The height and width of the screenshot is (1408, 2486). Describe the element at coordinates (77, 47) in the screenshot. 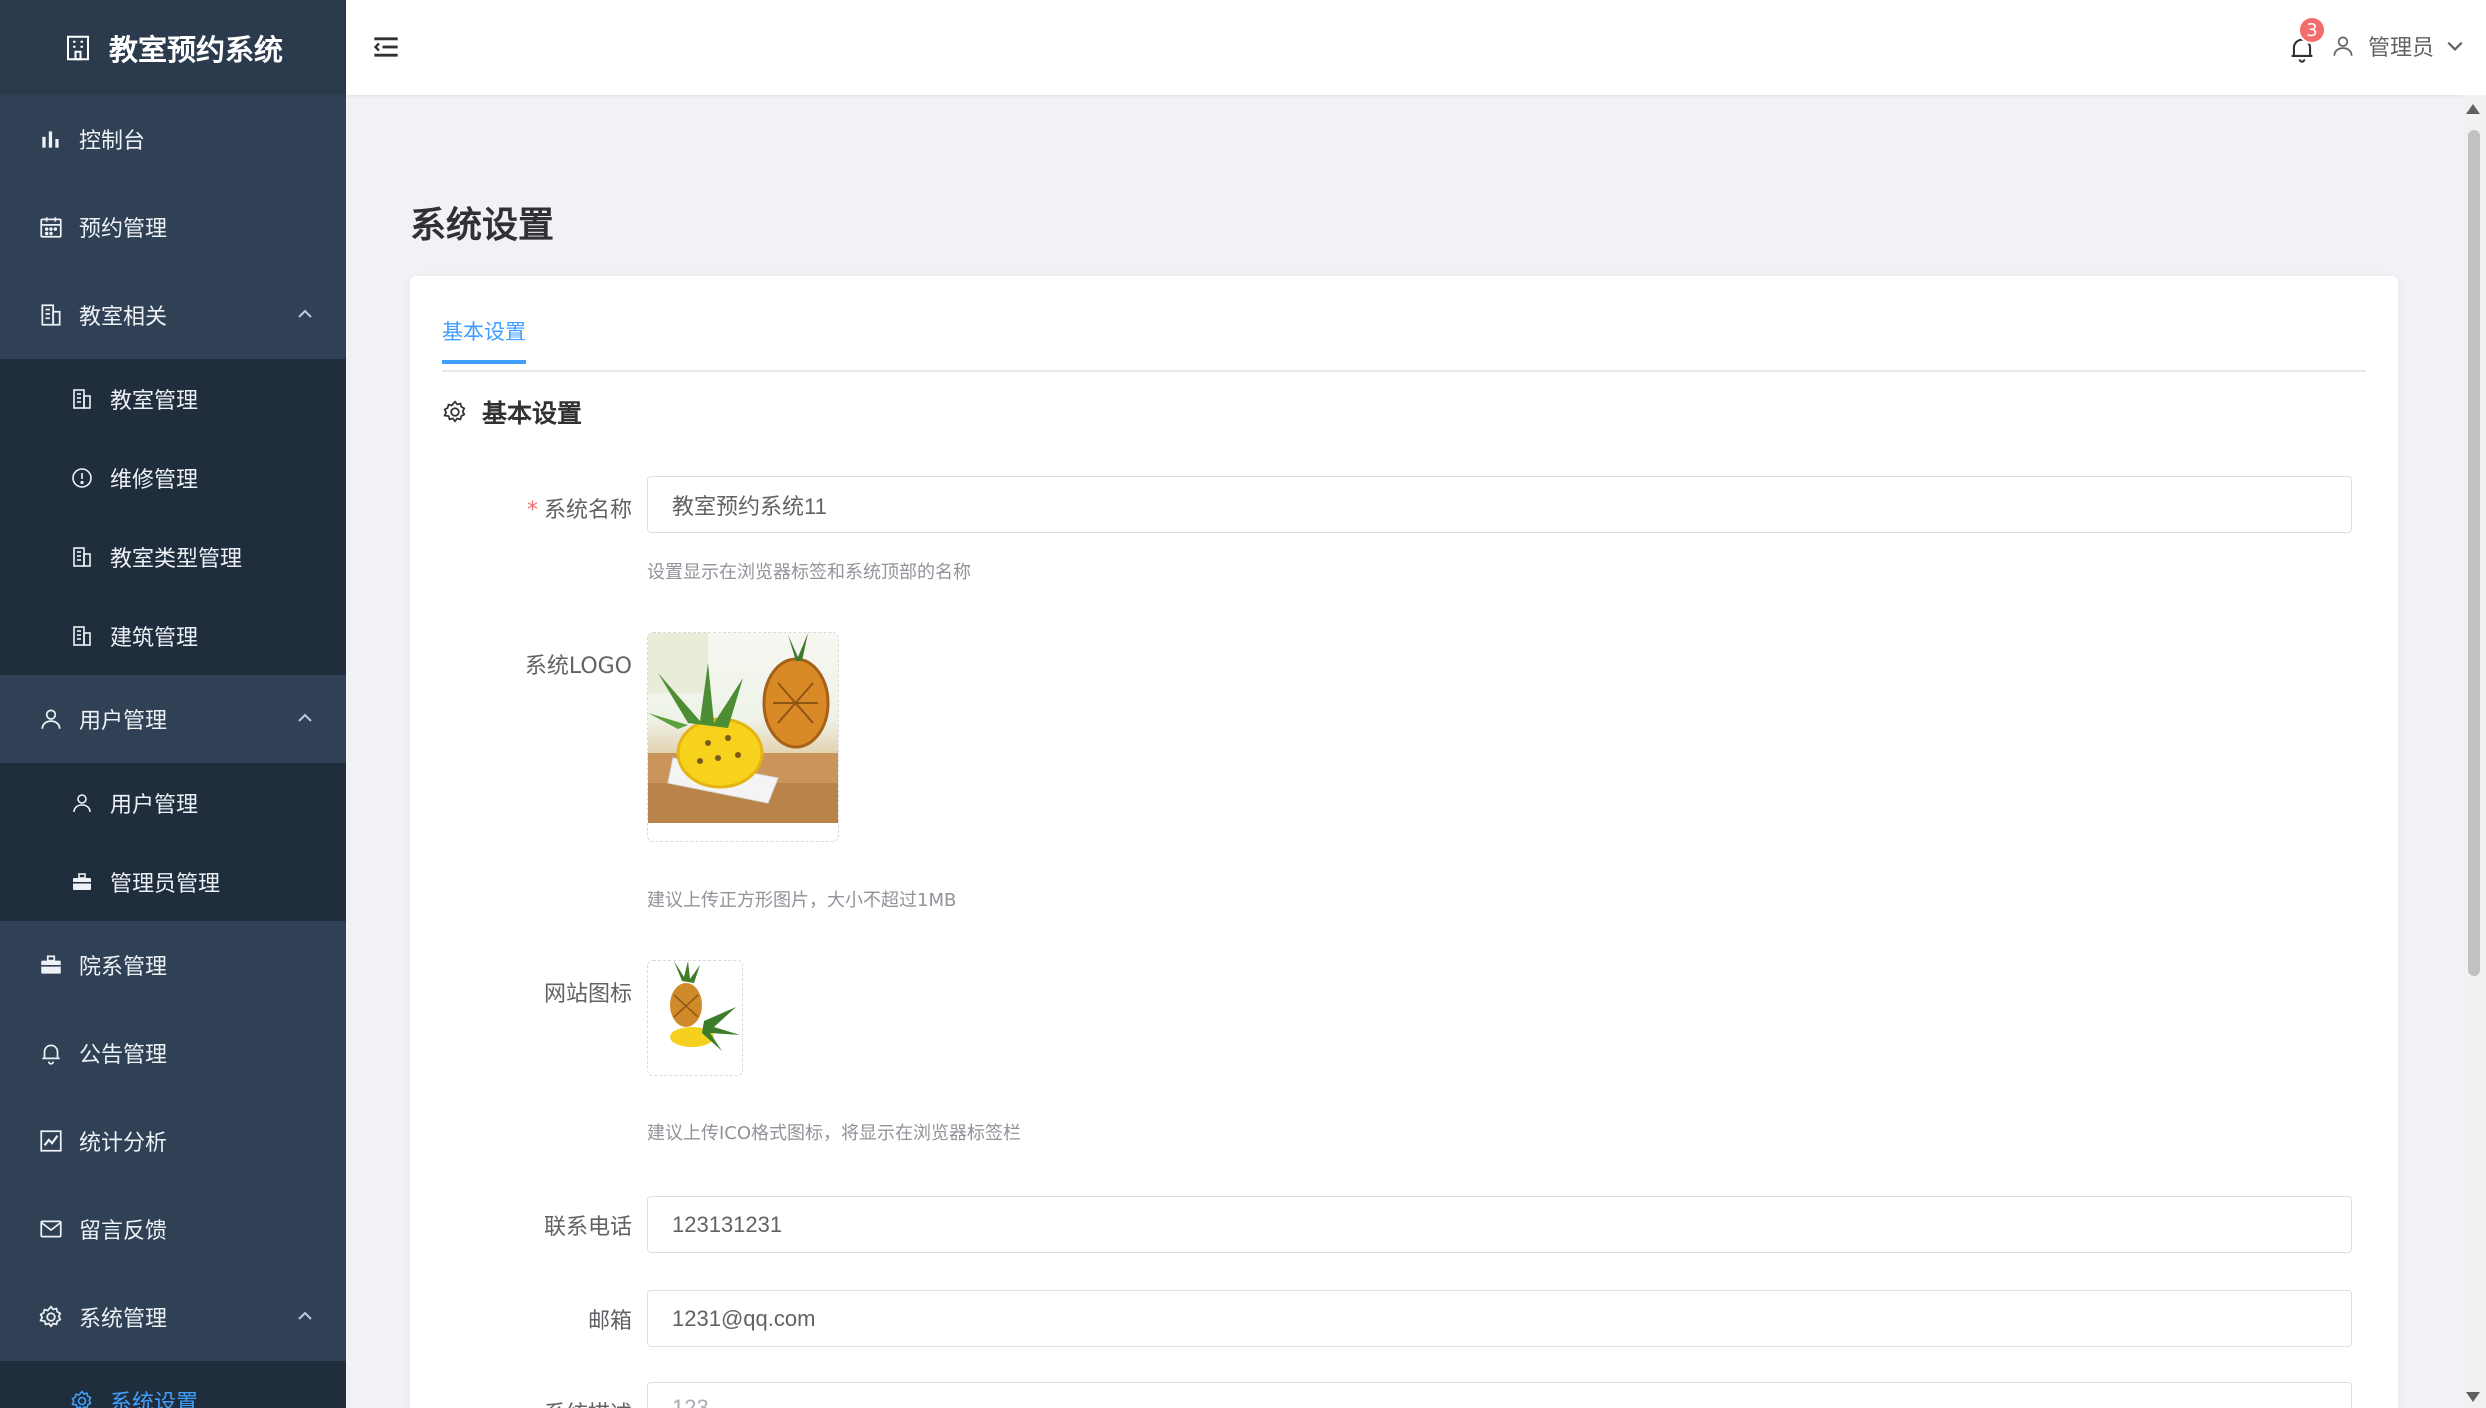

I see `building-logo-icon` at that location.